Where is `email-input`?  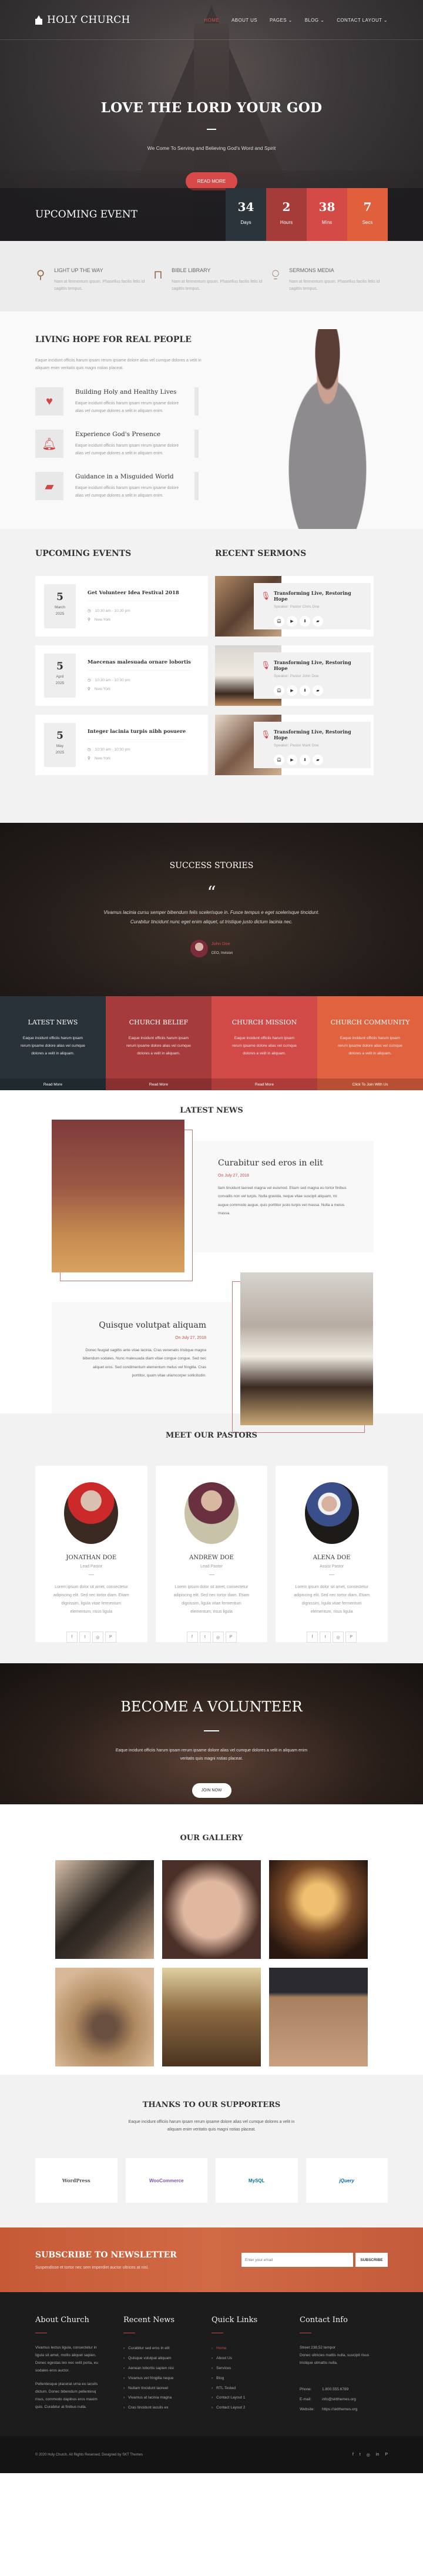
email-input is located at coordinates (297, 2260).